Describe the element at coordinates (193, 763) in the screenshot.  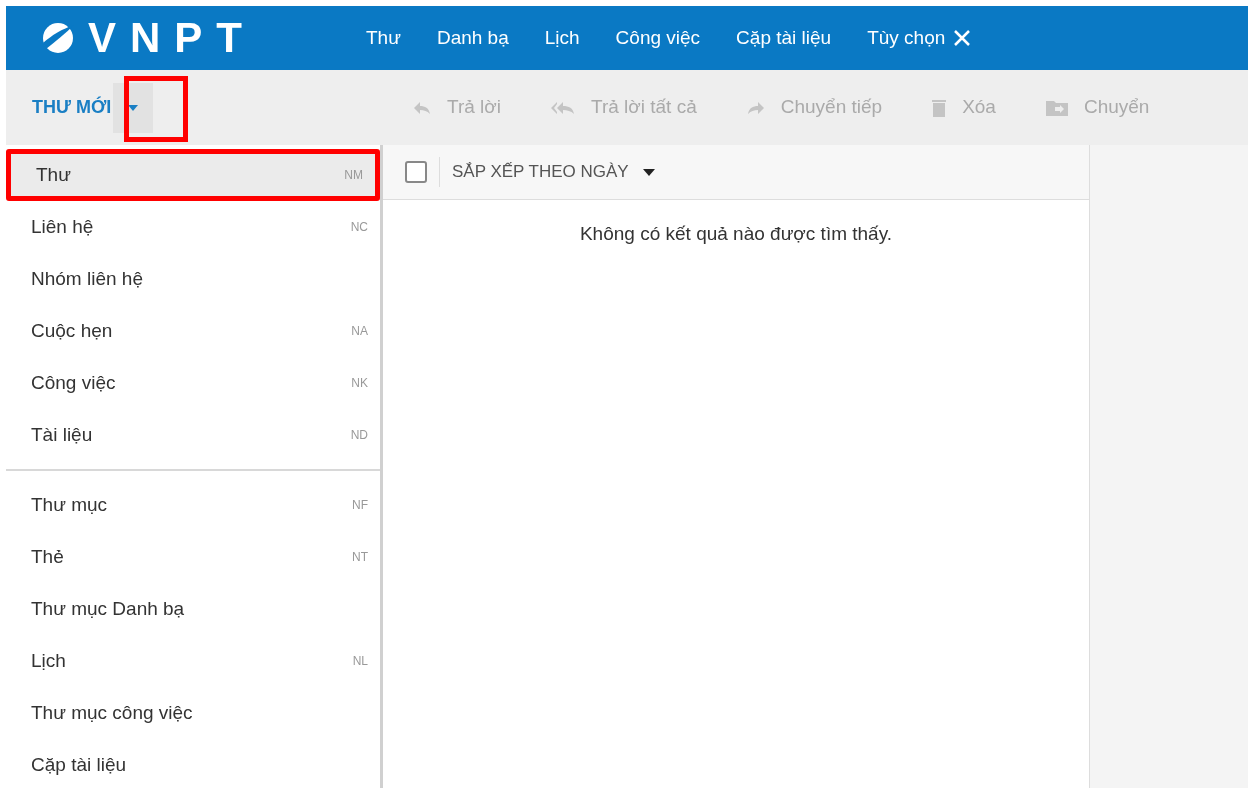
I see `menu-item: Cặp tài liệu` at that location.